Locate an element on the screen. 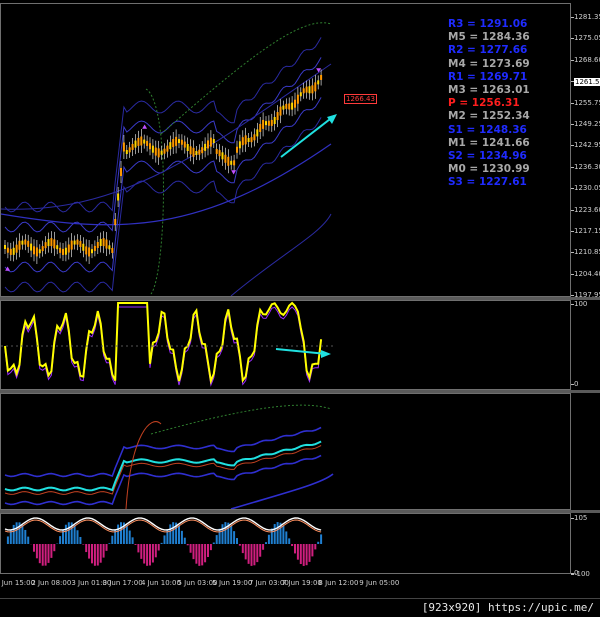 Image resolution: width=600 pixels, height=617 pixels. pivot-level-label: M2 = 1252.34 is located at coordinates (490, 116).